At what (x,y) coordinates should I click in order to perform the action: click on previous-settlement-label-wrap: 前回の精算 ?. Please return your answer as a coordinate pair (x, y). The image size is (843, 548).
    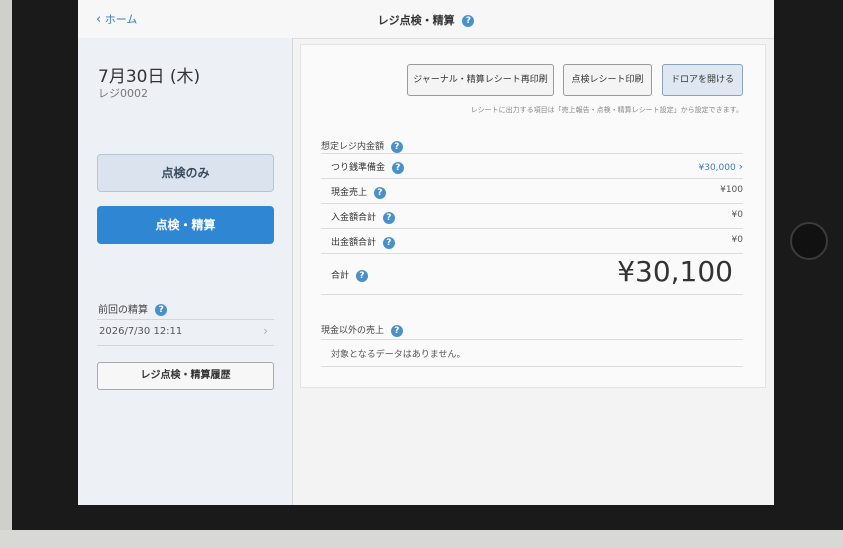
    Looking at the image, I should click on (133, 308).